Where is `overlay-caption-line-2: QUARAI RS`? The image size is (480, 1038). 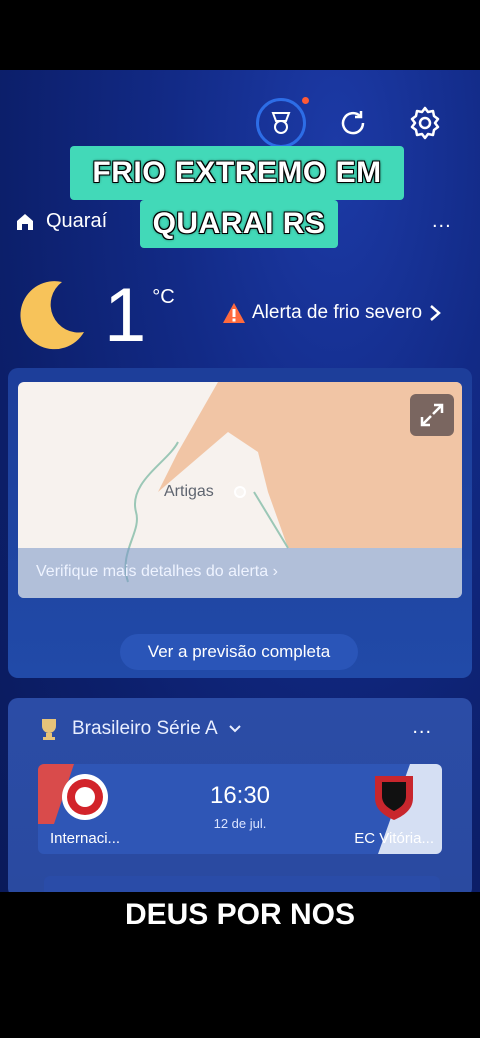 overlay-caption-line-2: QUARAI RS is located at coordinates (239, 224).